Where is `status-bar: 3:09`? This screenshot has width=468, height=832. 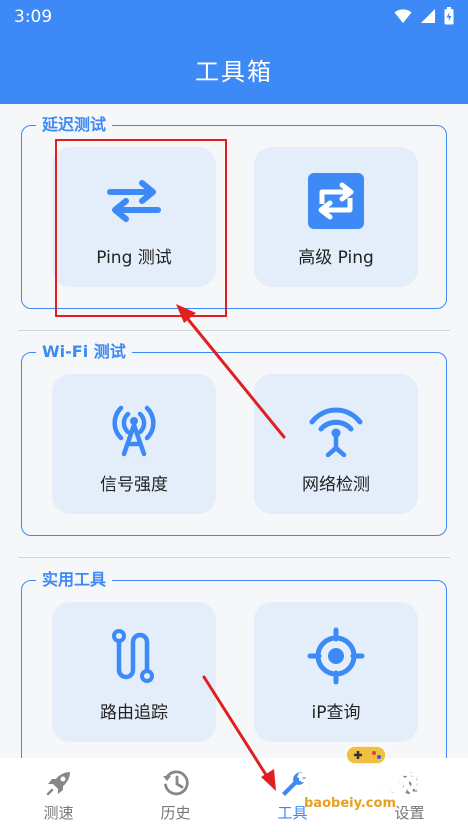
status-bar: 3:09 is located at coordinates (234, 17).